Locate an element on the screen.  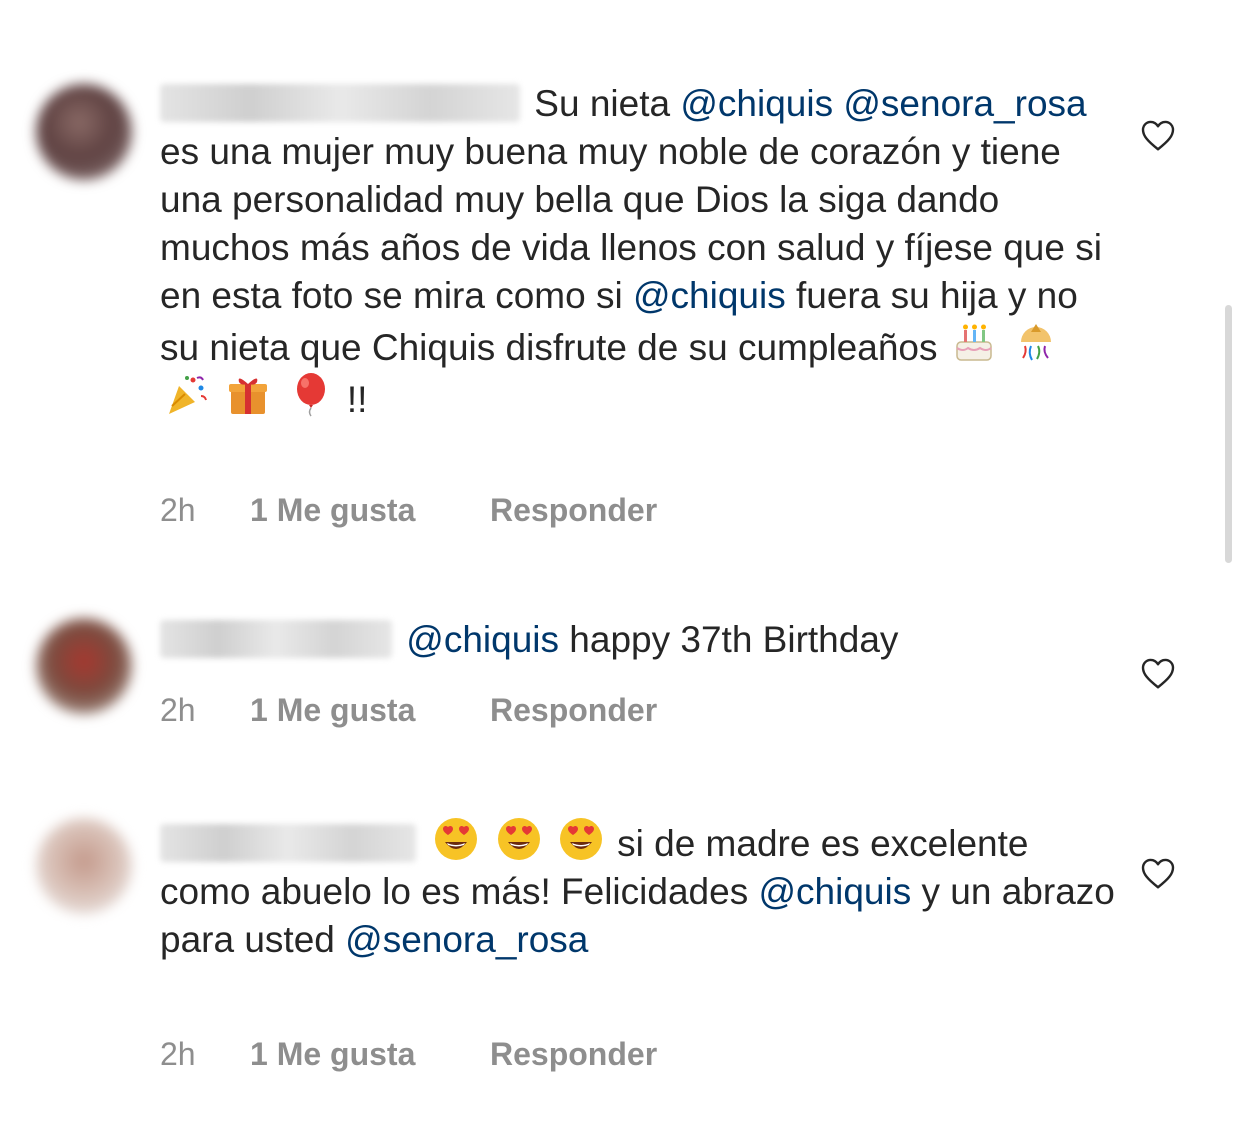
scrollbar is located at coordinates (1228, 434).